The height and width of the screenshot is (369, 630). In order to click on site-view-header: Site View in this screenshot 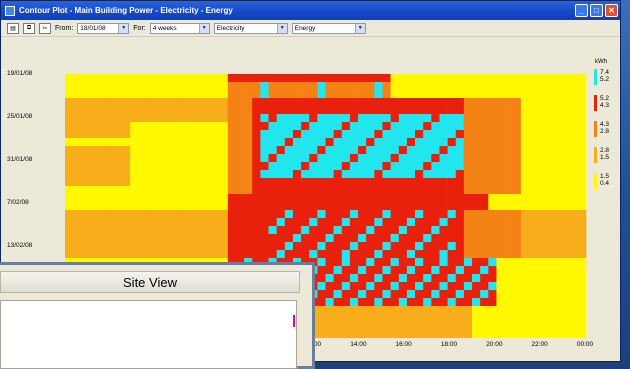, I will do `click(150, 282)`.